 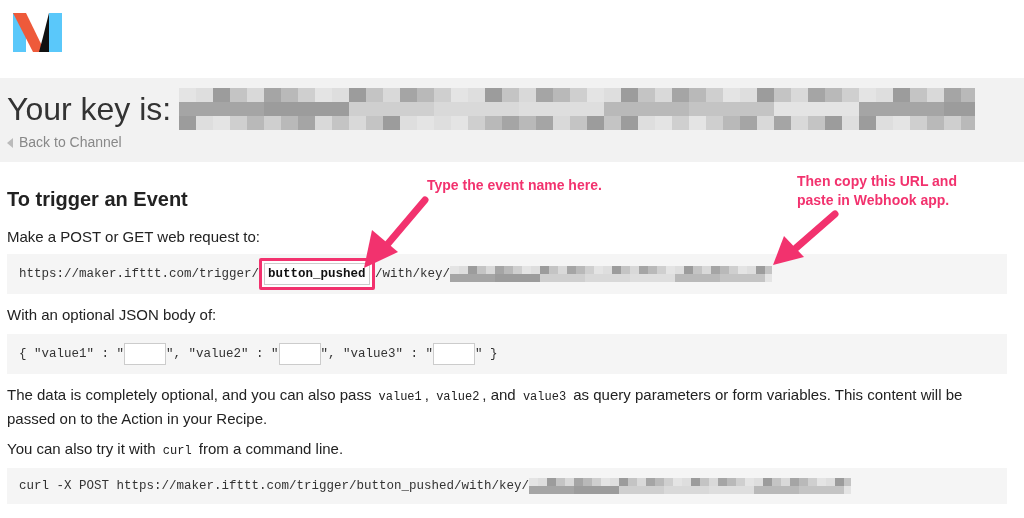 What do you see at coordinates (176, 449) in the screenshot?
I see `instruction-text: You can also try it with curl from a command line.` at bounding box center [176, 449].